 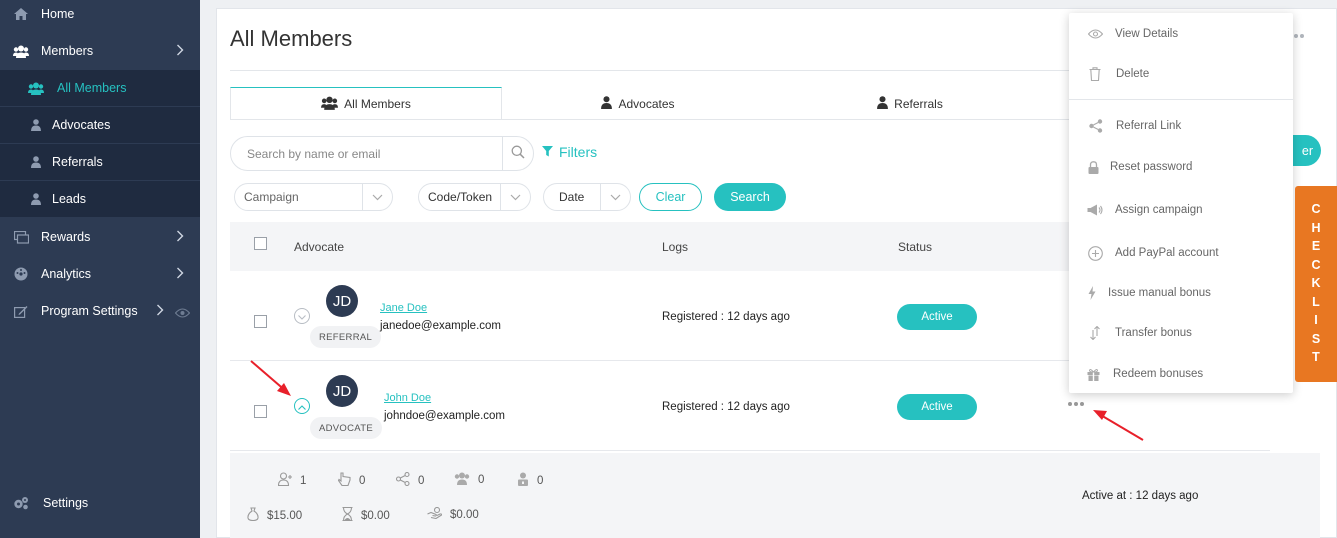 I want to click on amount-value: $15.00, so click(x=285, y=515).